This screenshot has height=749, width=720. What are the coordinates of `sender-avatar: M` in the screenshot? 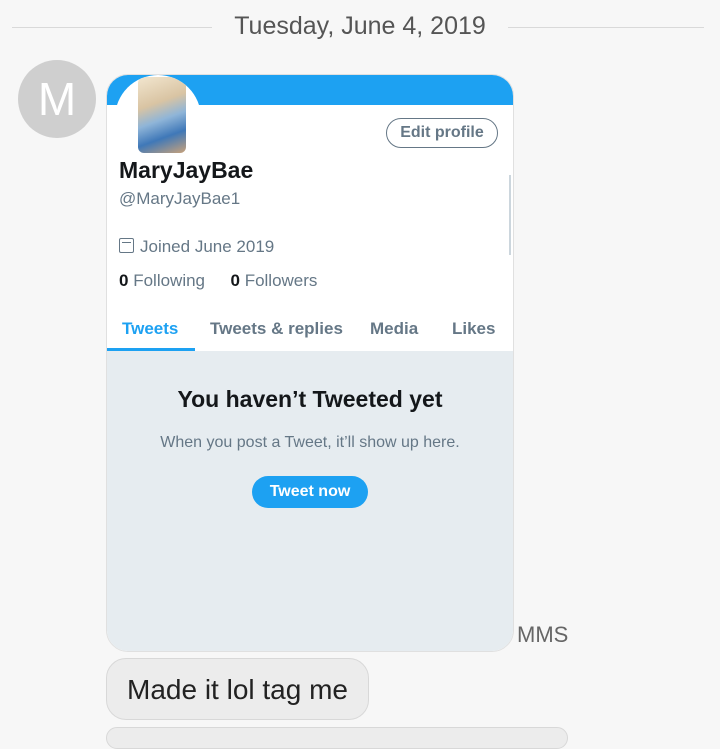 It's located at (57, 99).